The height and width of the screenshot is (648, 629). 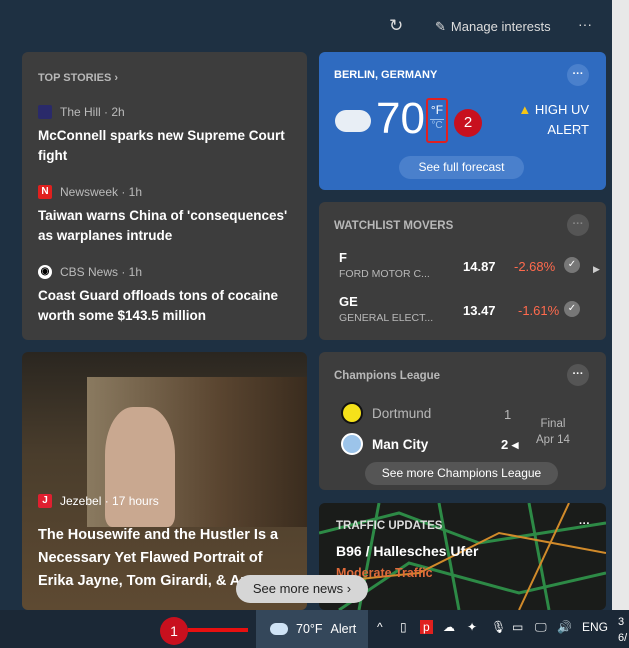 I want to click on annotation-badge-2: 2, so click(x=468, y=123).